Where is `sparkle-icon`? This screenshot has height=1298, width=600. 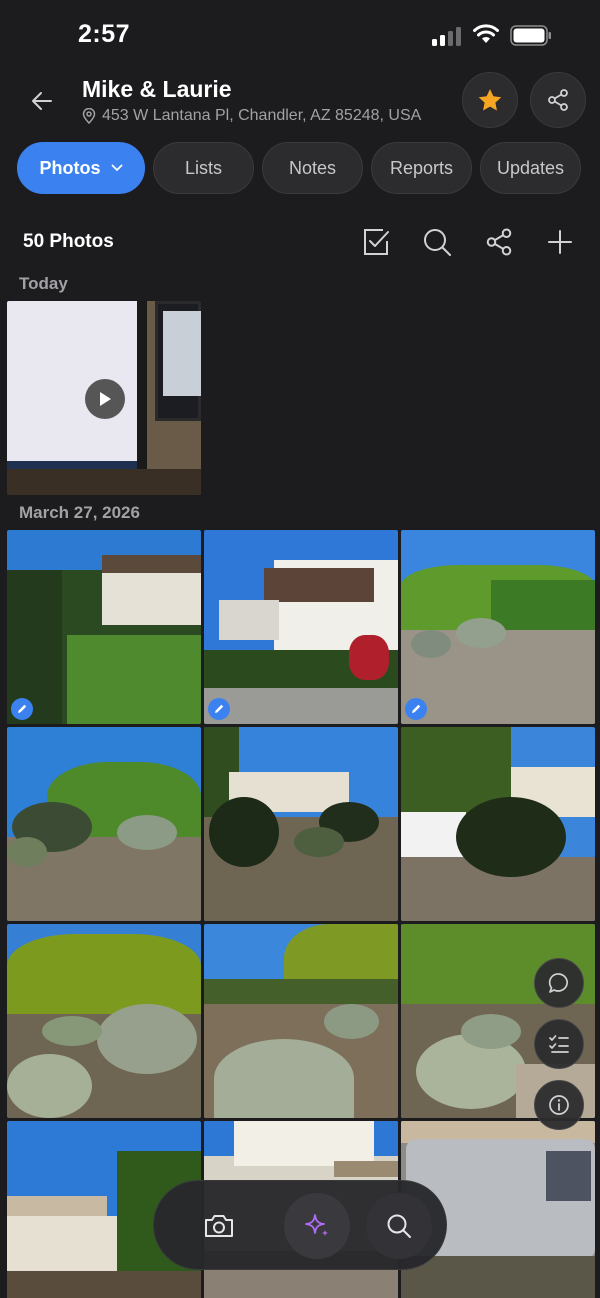 sparkle-icon is located at coordinates (316, 1225).